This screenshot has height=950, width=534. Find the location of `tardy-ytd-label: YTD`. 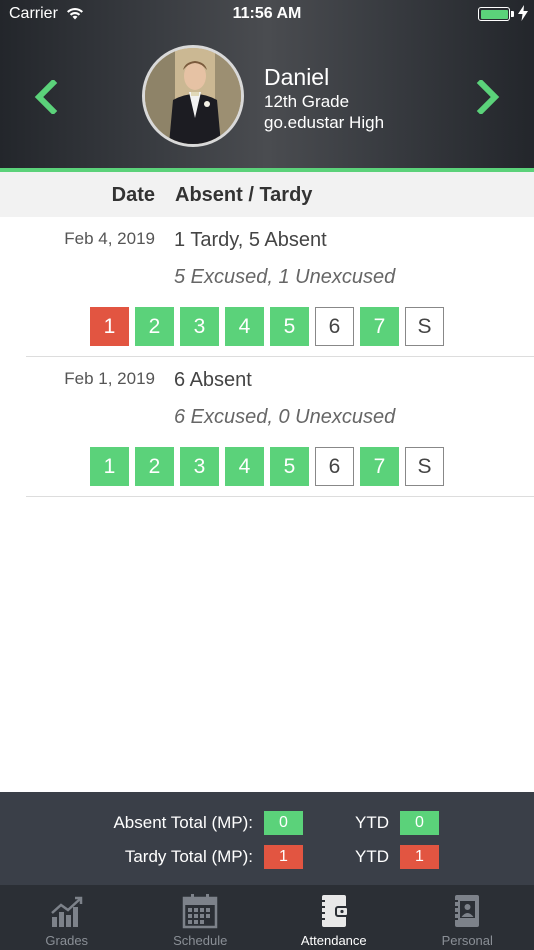

tardy-ytd-label: YTD is located at coordinates (372, 856).